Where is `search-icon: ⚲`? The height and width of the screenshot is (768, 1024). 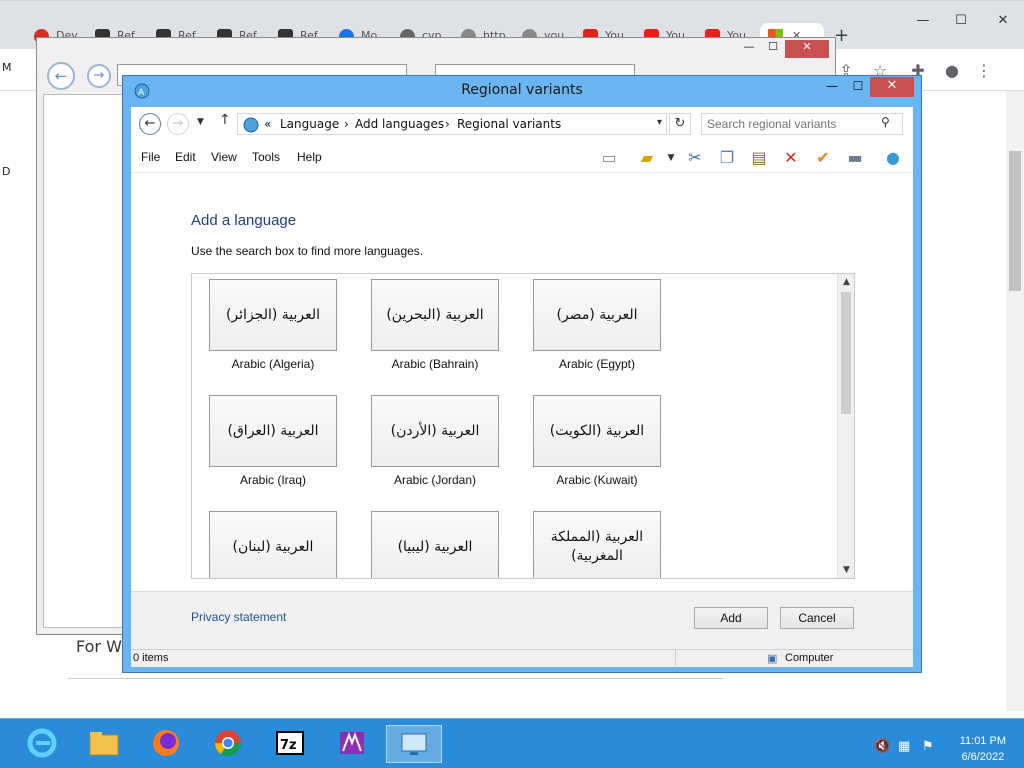 search-icon: ⚲ is located at coordinates (885, 122).